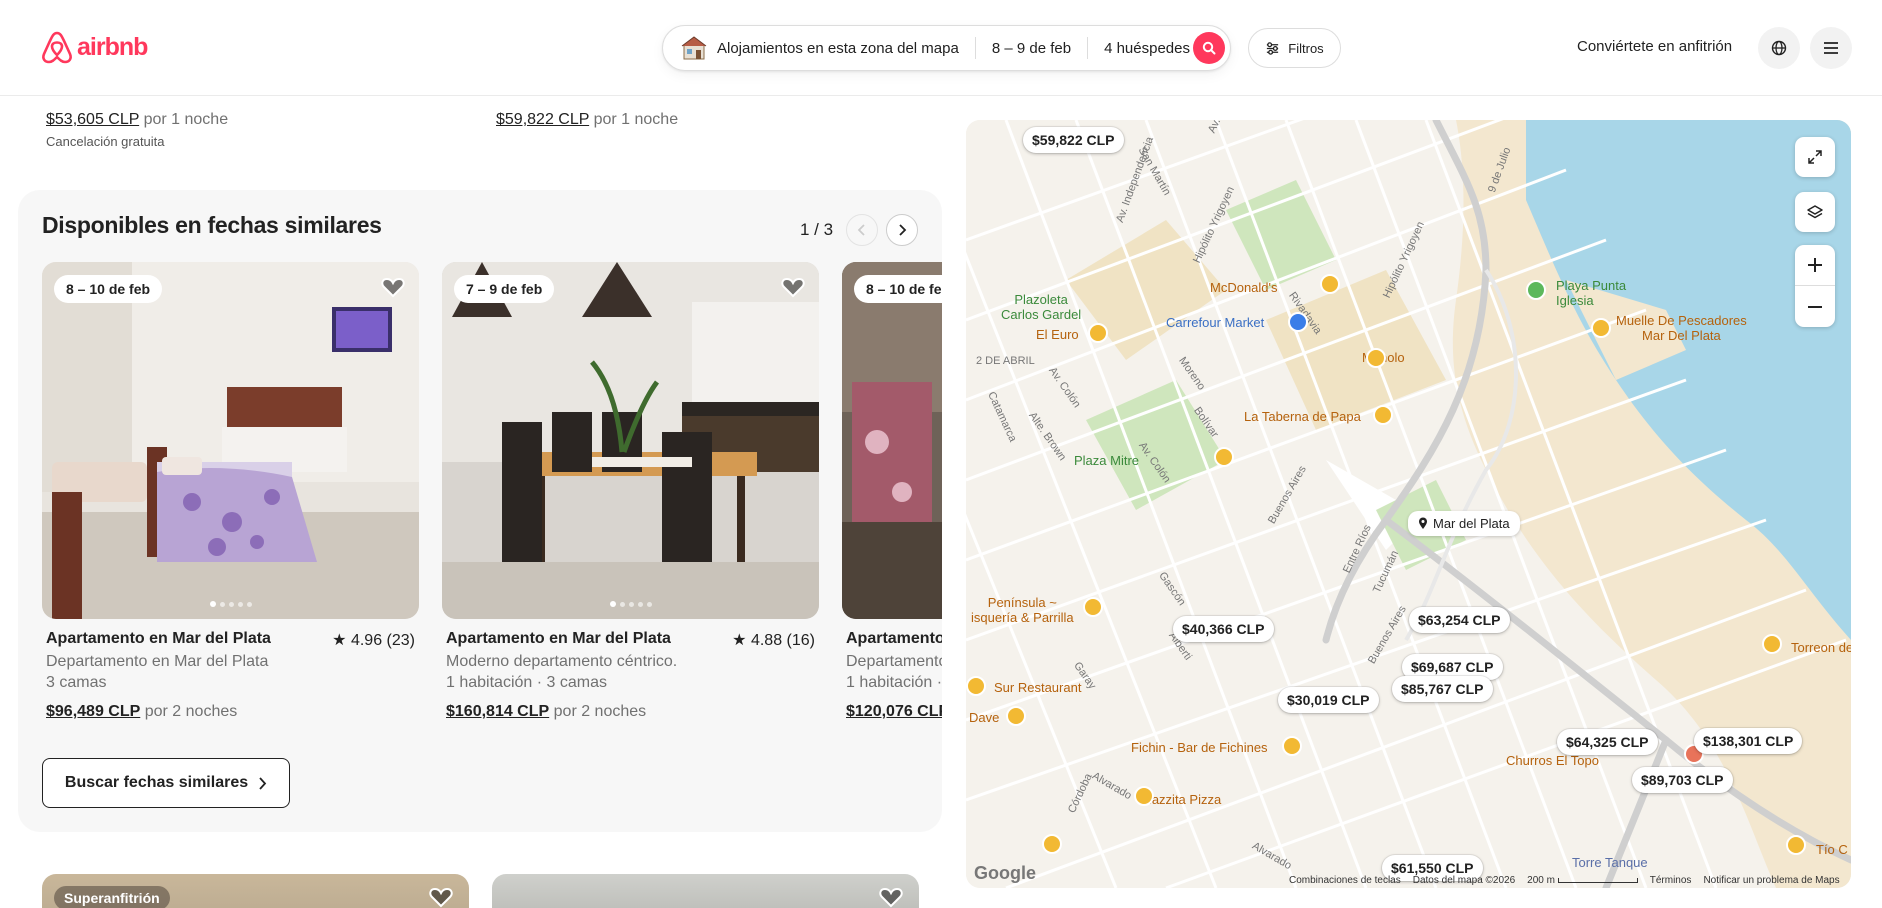 This screenshot has height=908, width=1882. Describe the element at coordinates (1671, 880) in the screenshot. I see `terms-link: Términos` at that location.